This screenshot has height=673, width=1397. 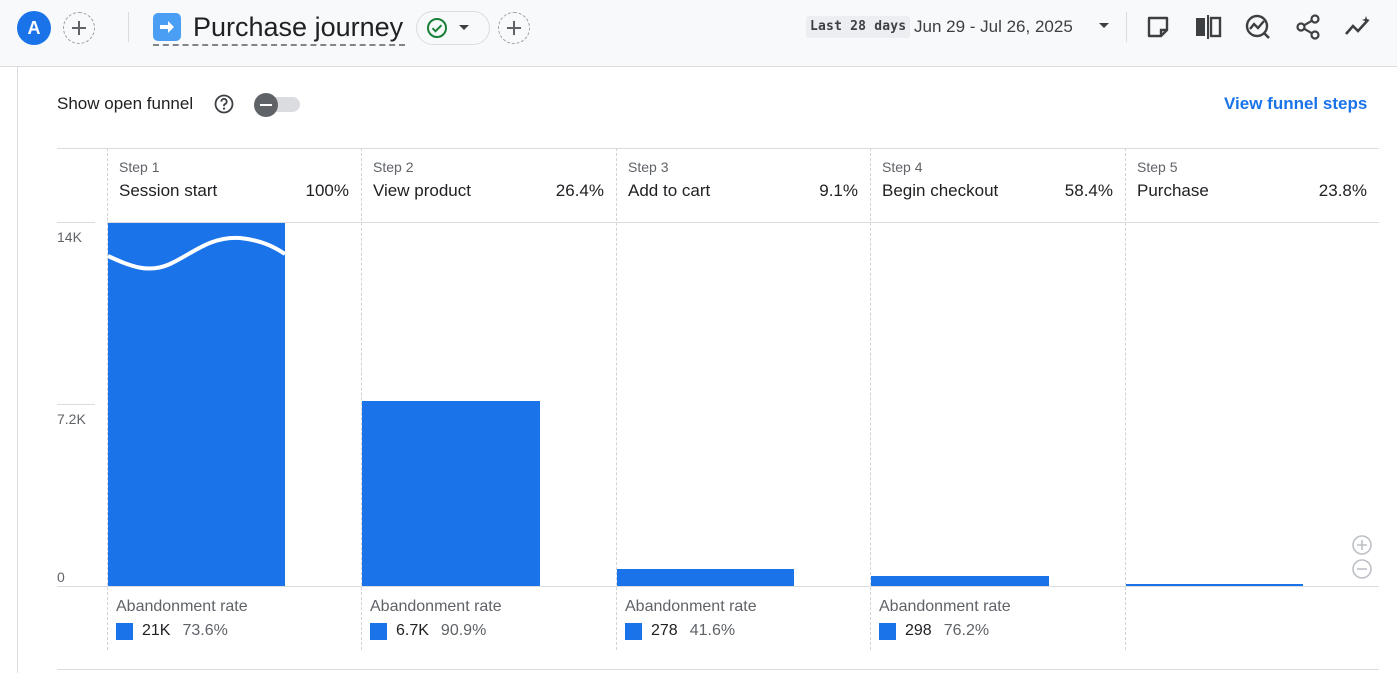 I want to click on y-tick-label: 0, so click(x=61, y=577).